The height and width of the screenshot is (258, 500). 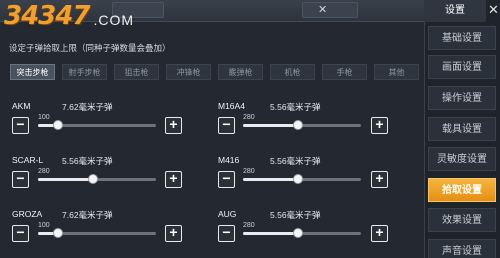 What do you see at coordinates (462, 220) in the screenshot?
I see `sidebar-item-effects: 效果设置` at bounding box center [462, 220].